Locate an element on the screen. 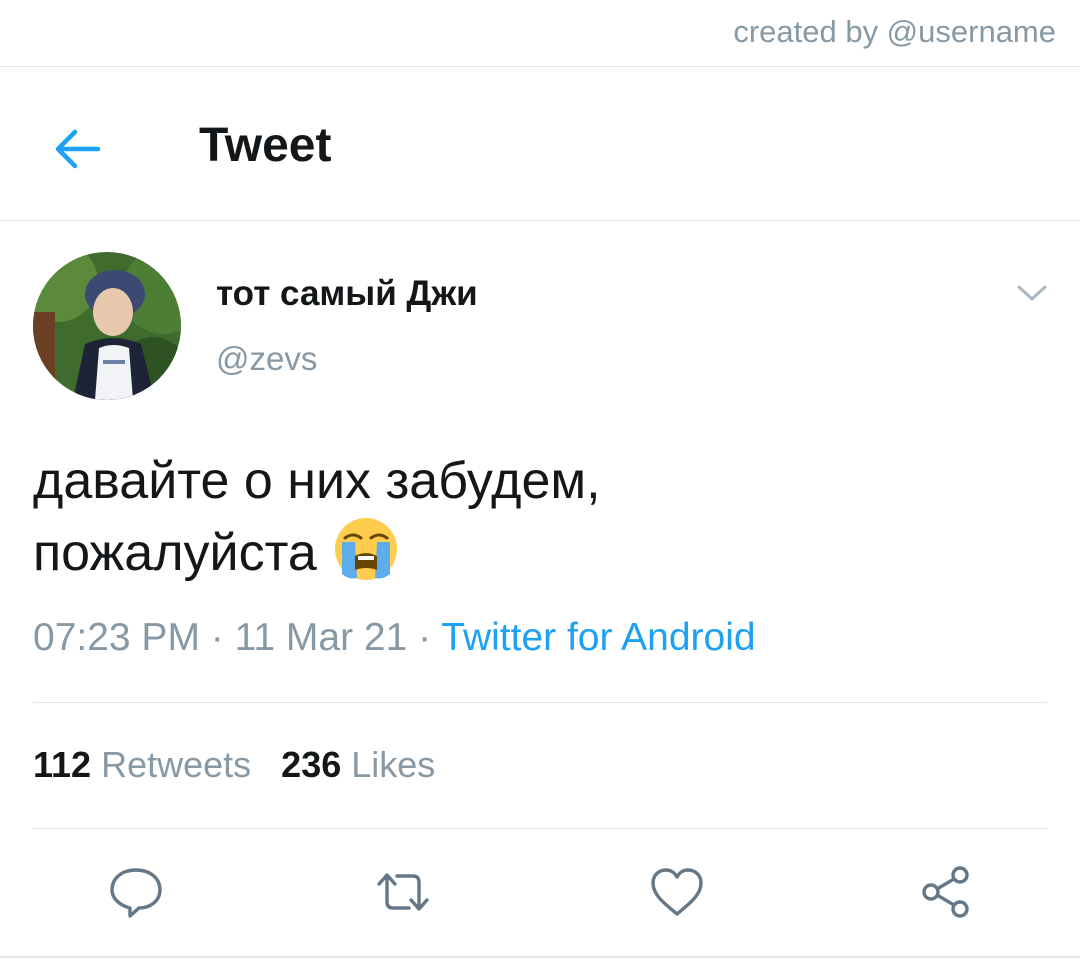  tweet-text-line-2: пожалуйста is located at coordinates (533, 552).